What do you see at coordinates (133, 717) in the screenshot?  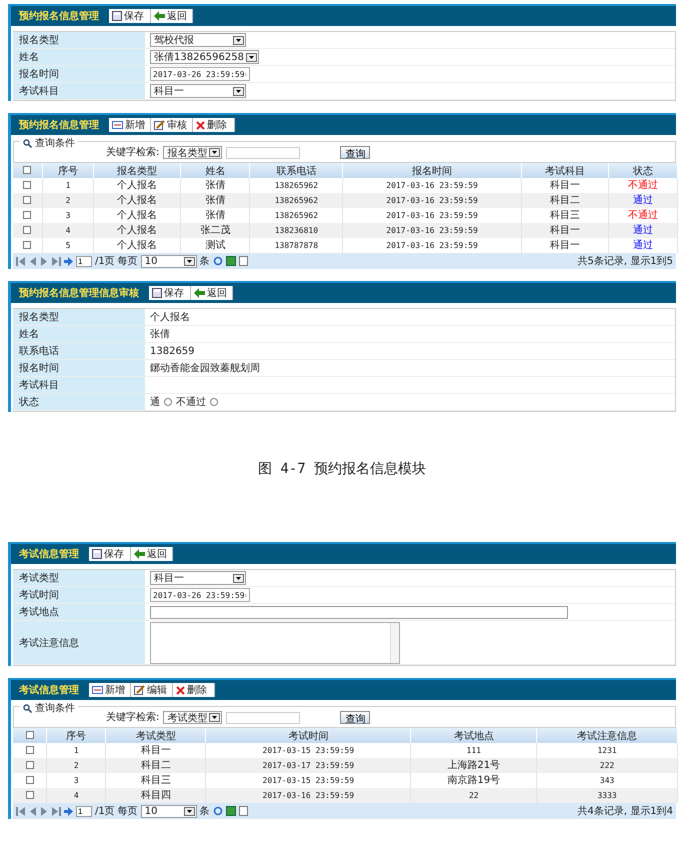 I see `search-label: 关键字检索:` at bounding box center [133, 717].